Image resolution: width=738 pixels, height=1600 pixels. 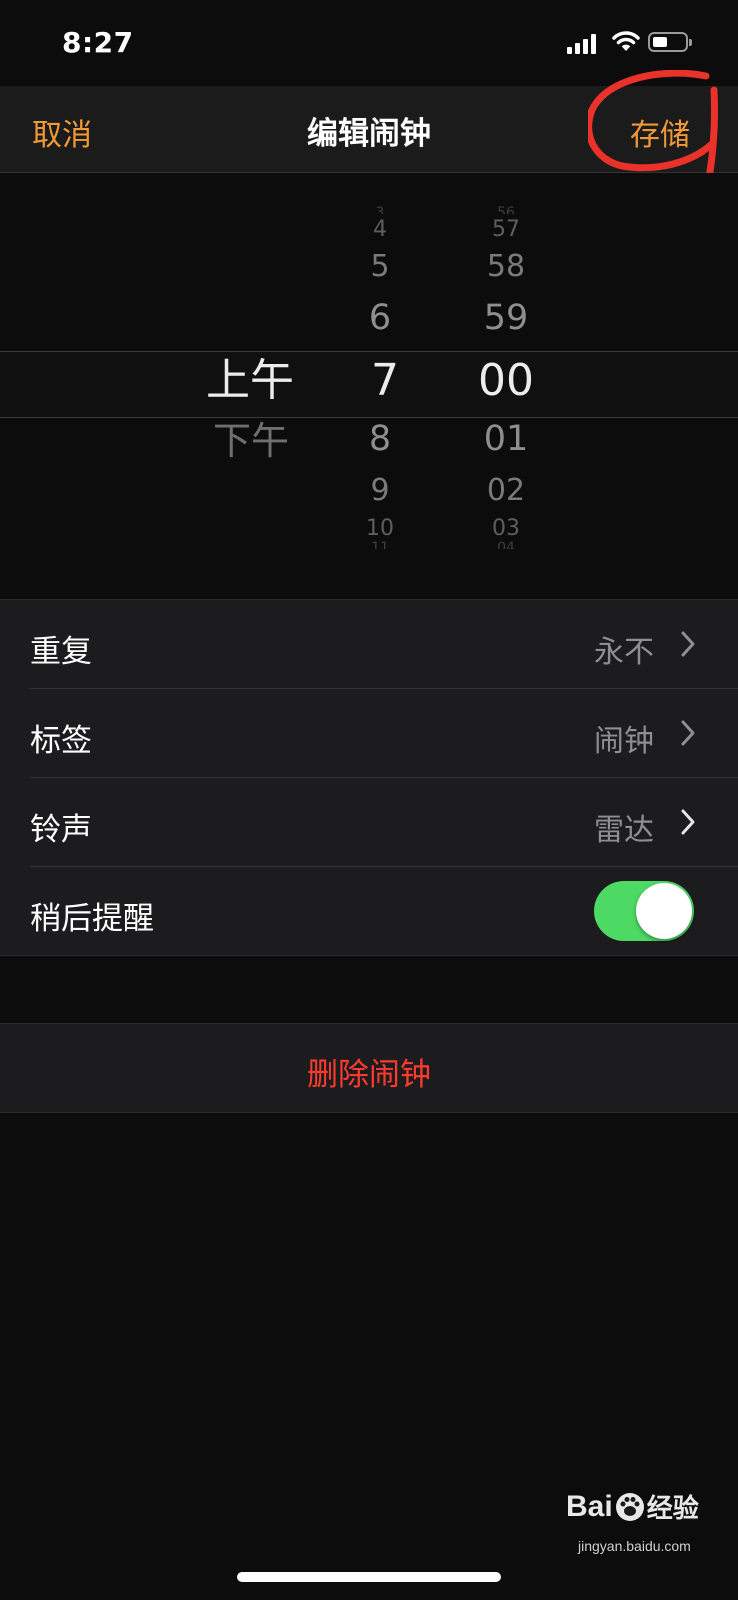 I want to click on watermark-brand: Bai, so click(x=589, y=1506).